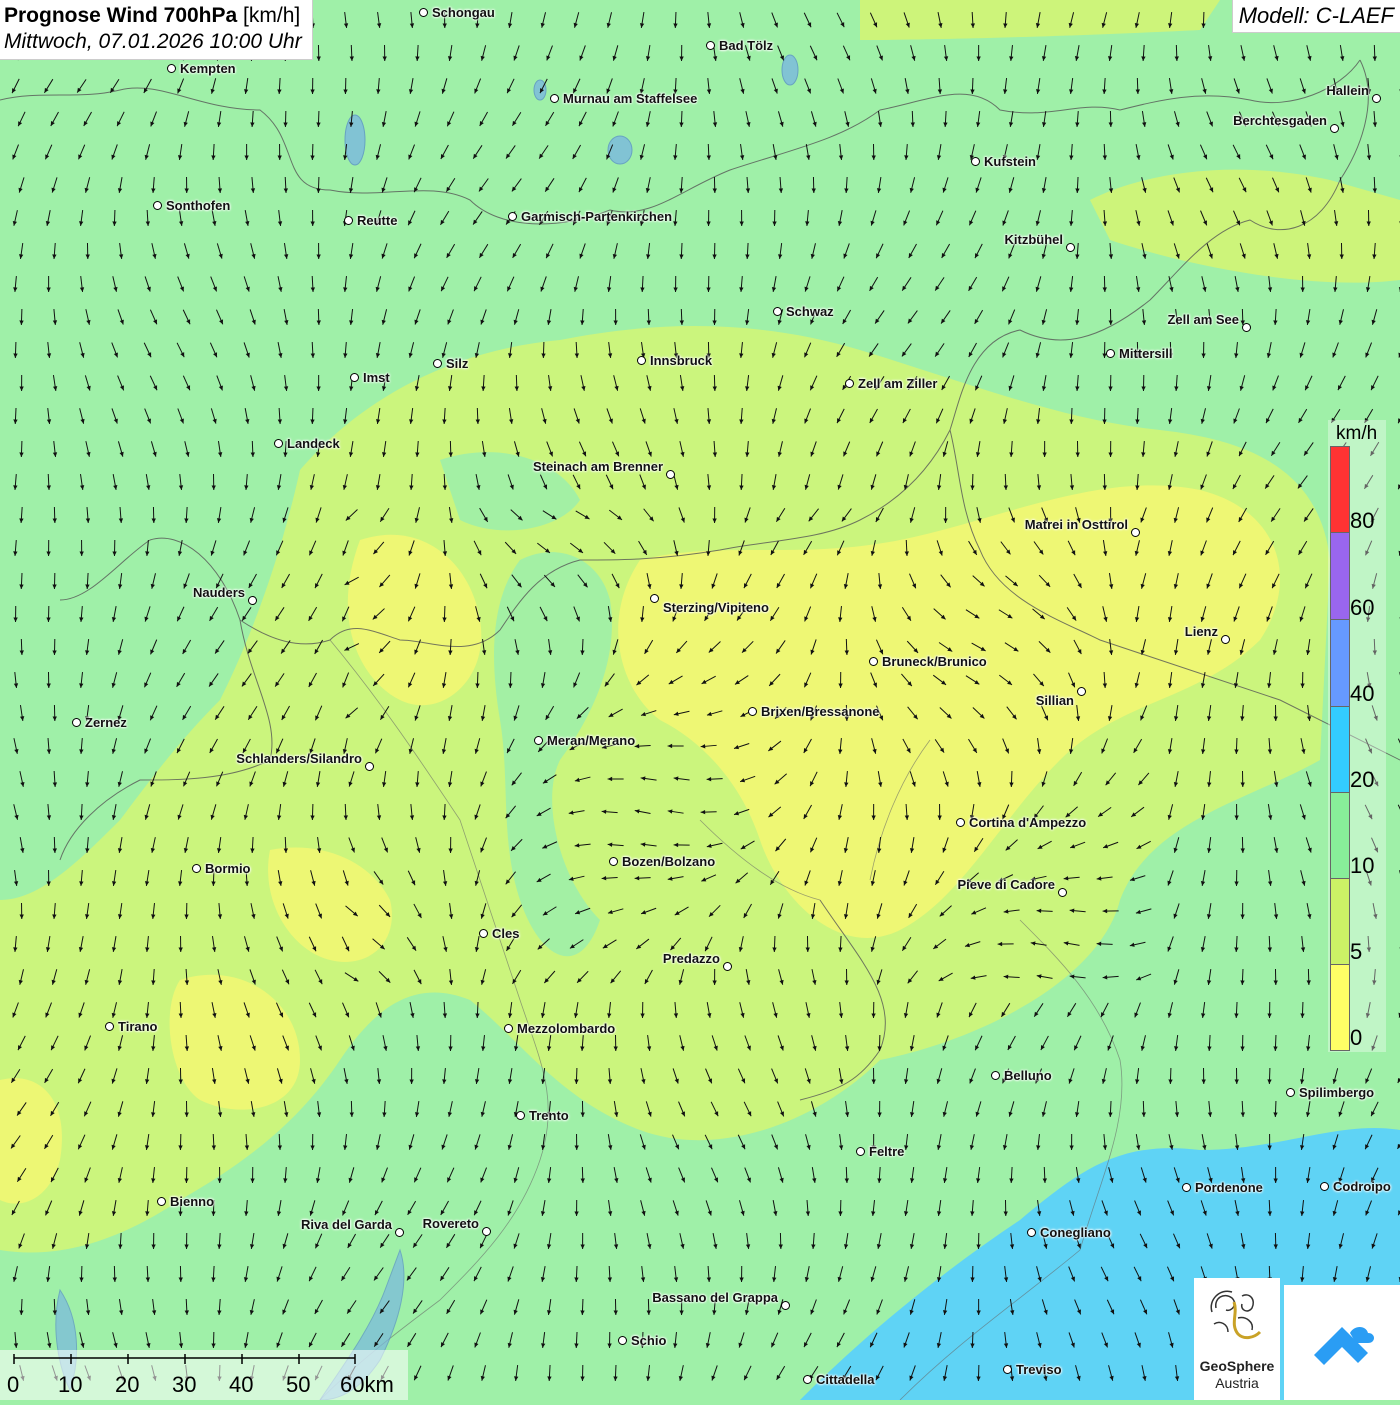 The image size is (1400, 1405). I want to click on city-name: Zell am Ziller, so click(897, 383).